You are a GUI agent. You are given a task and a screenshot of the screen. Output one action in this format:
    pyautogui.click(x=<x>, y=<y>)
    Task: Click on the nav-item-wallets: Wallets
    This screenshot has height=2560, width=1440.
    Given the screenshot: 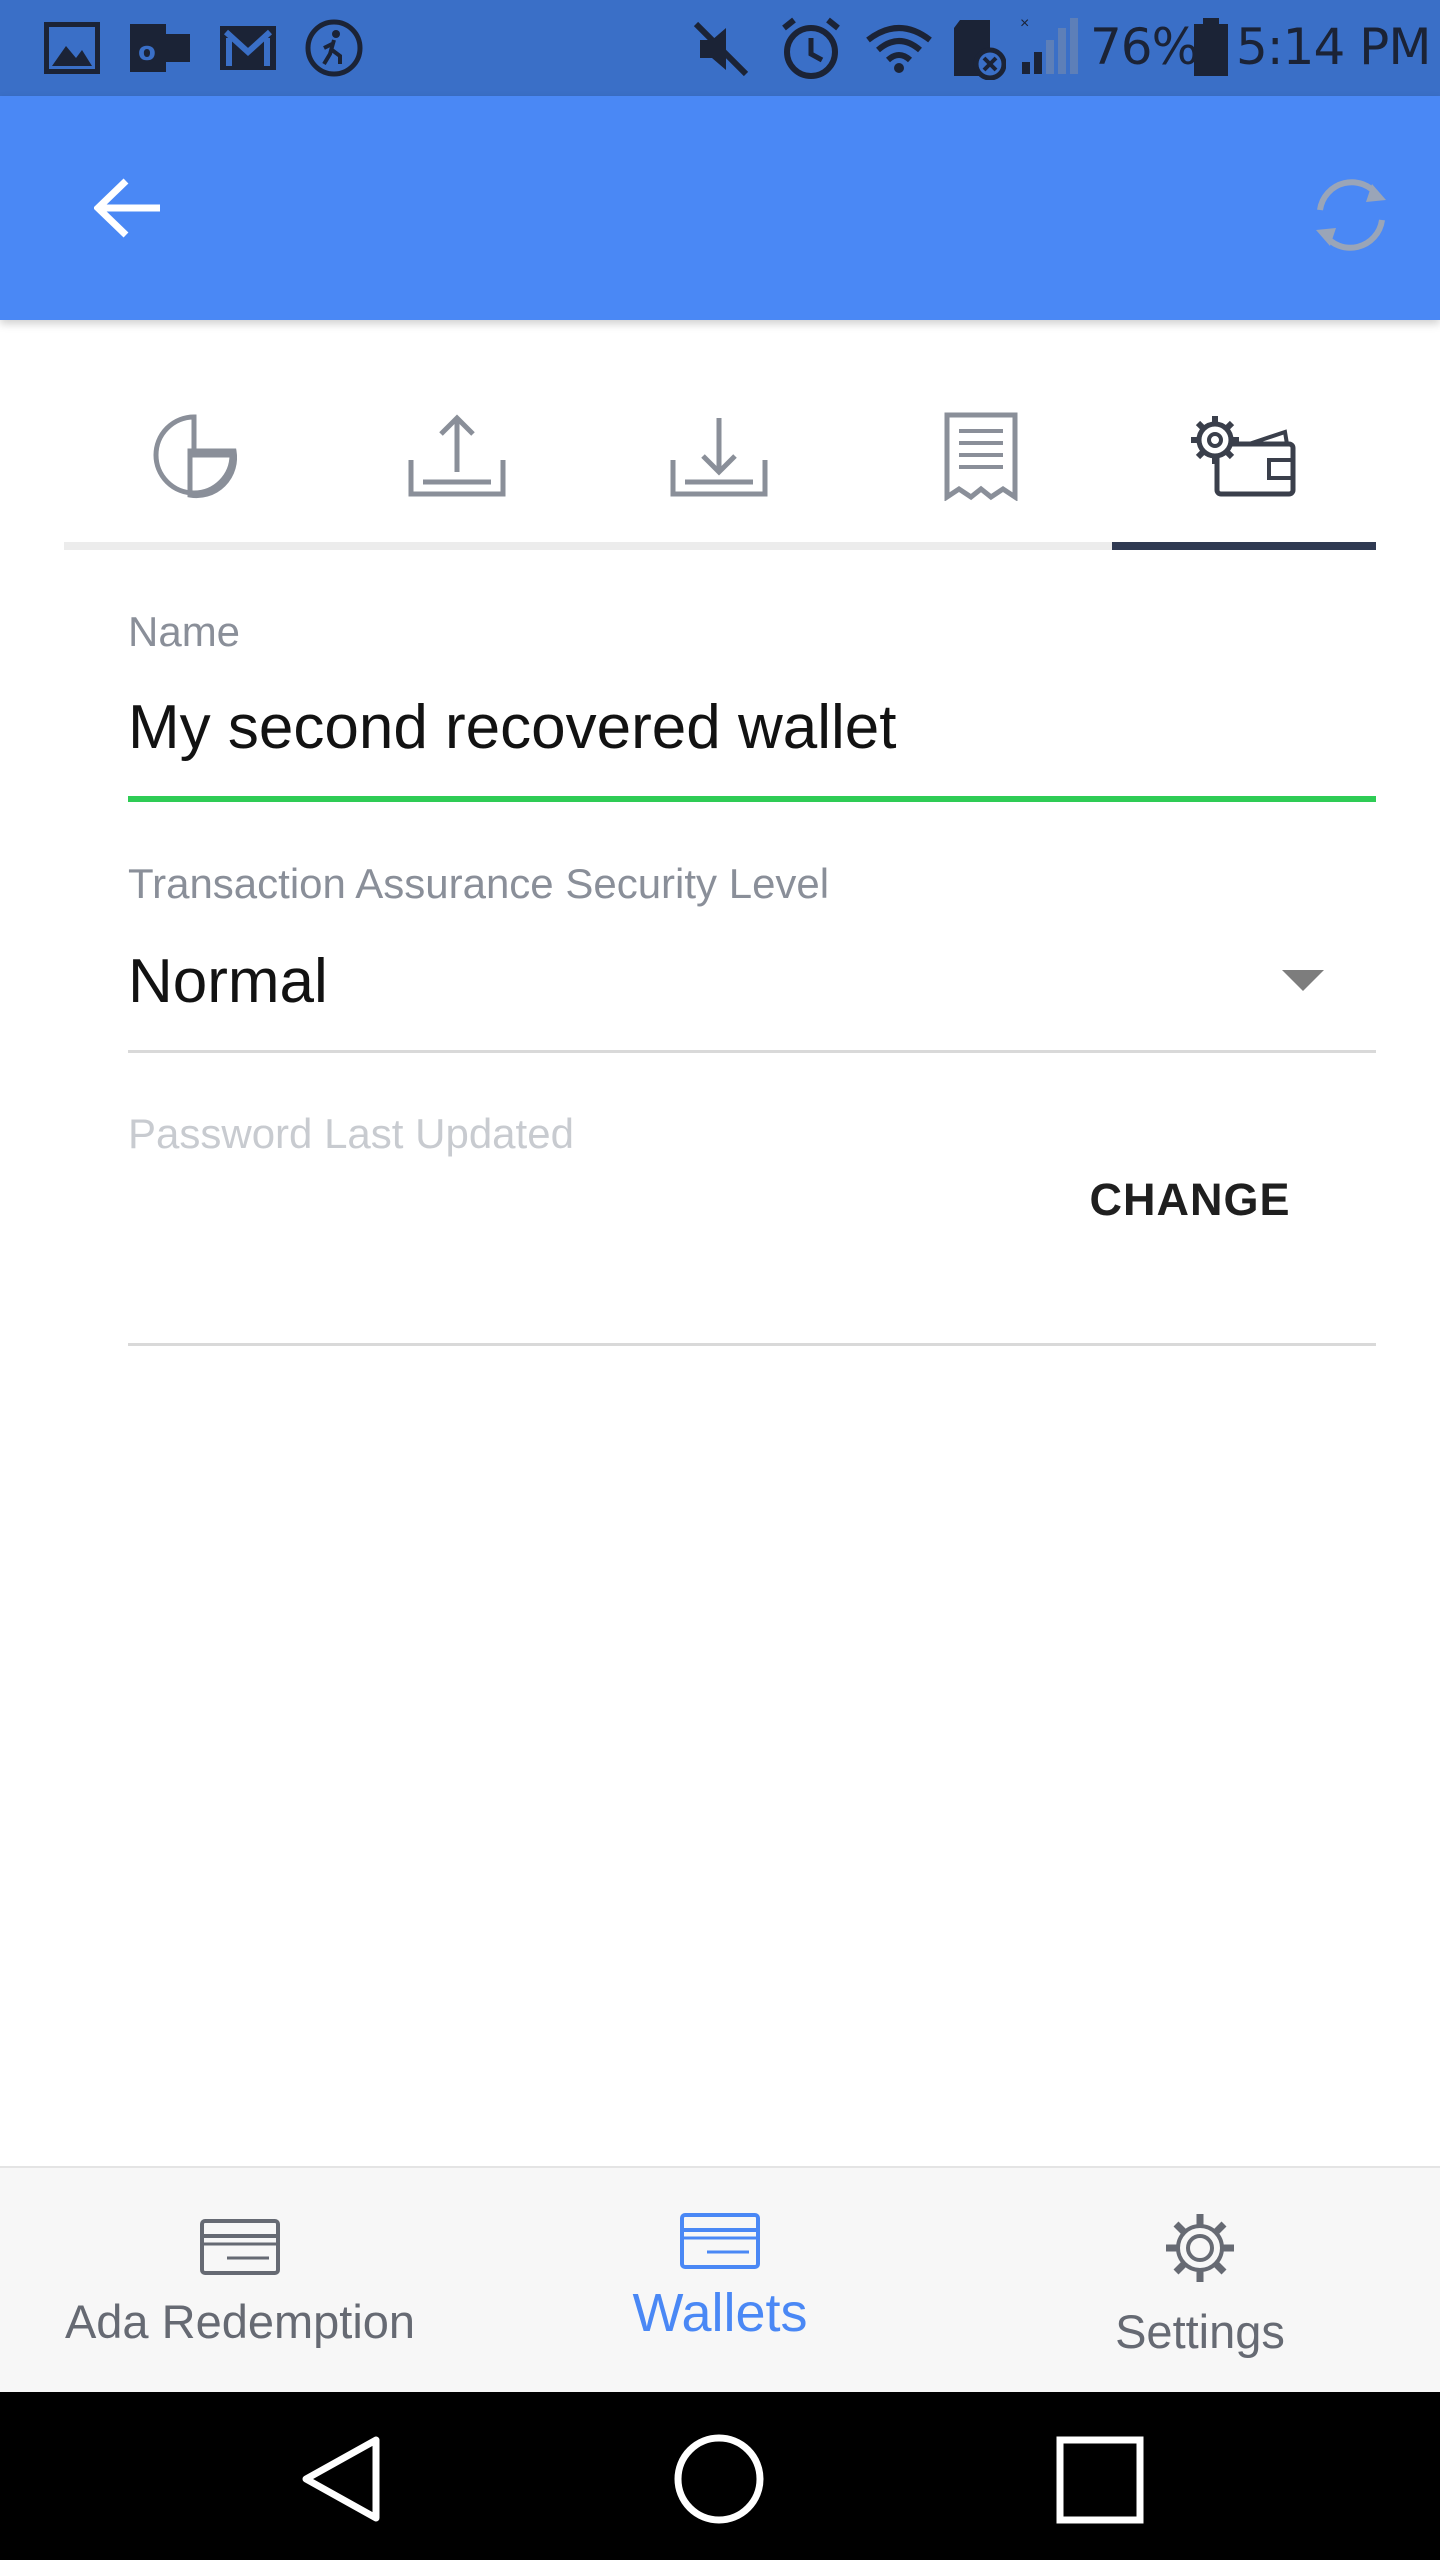 What is the action you would take?
    pyautogui.click(x=720, y=2281)
    